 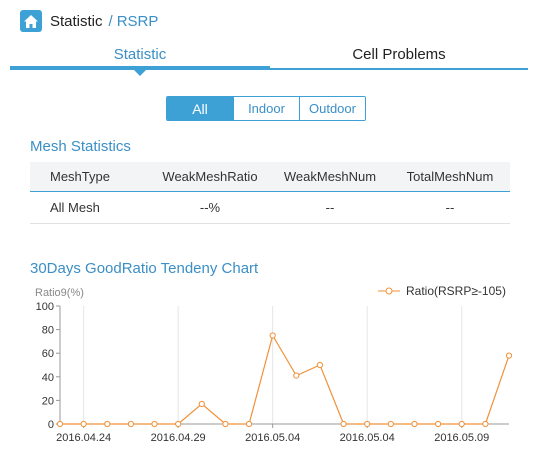 I want to click on y-tick-label: 100, so click(x=45, y=307).